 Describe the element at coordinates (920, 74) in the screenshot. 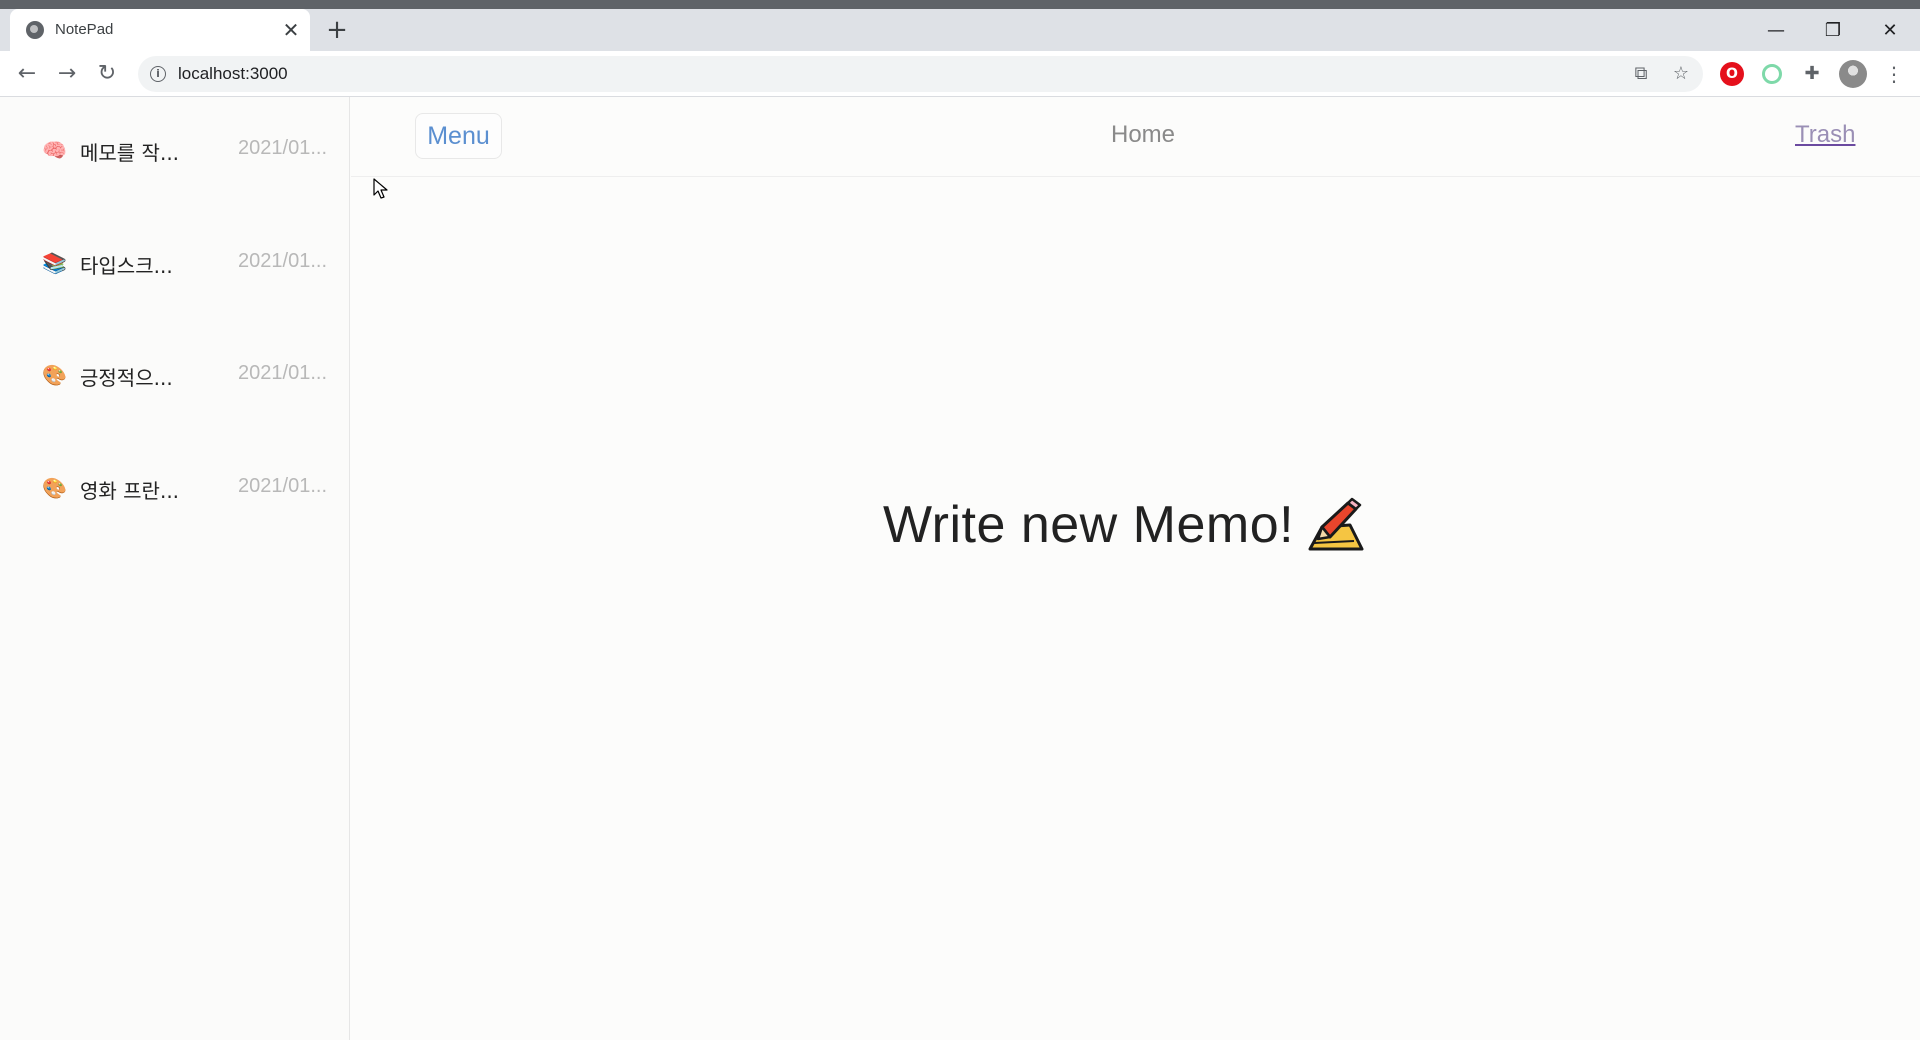

I see `address-bar: i localhost:3000 ⧉ ☆` at that location.